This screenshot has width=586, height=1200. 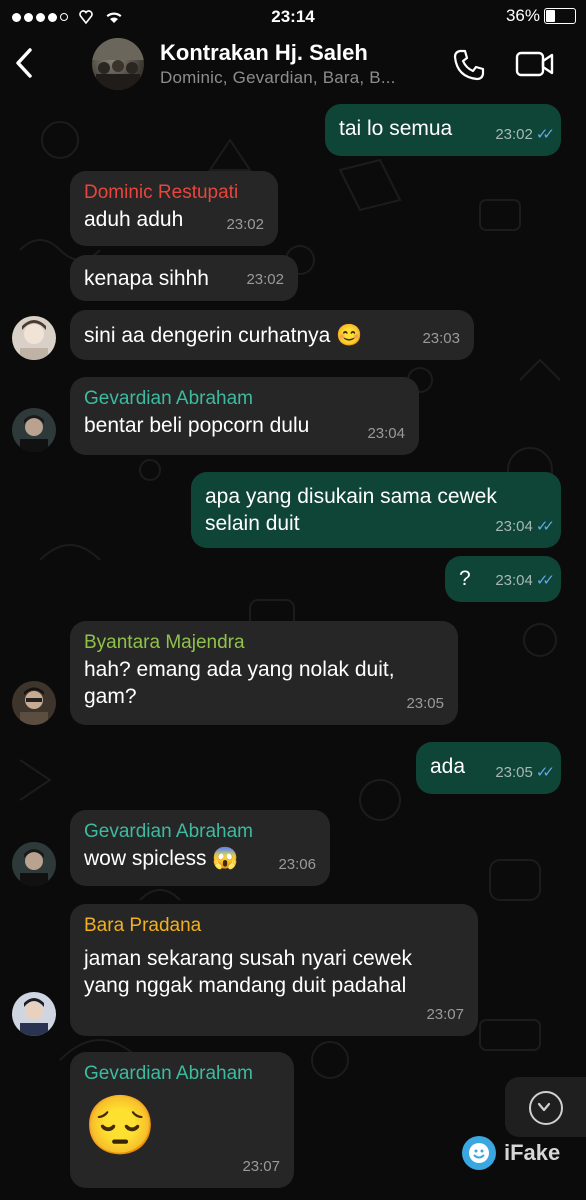 I want to click on scroll-to-bottom-button, so click(x=545, y=1107).